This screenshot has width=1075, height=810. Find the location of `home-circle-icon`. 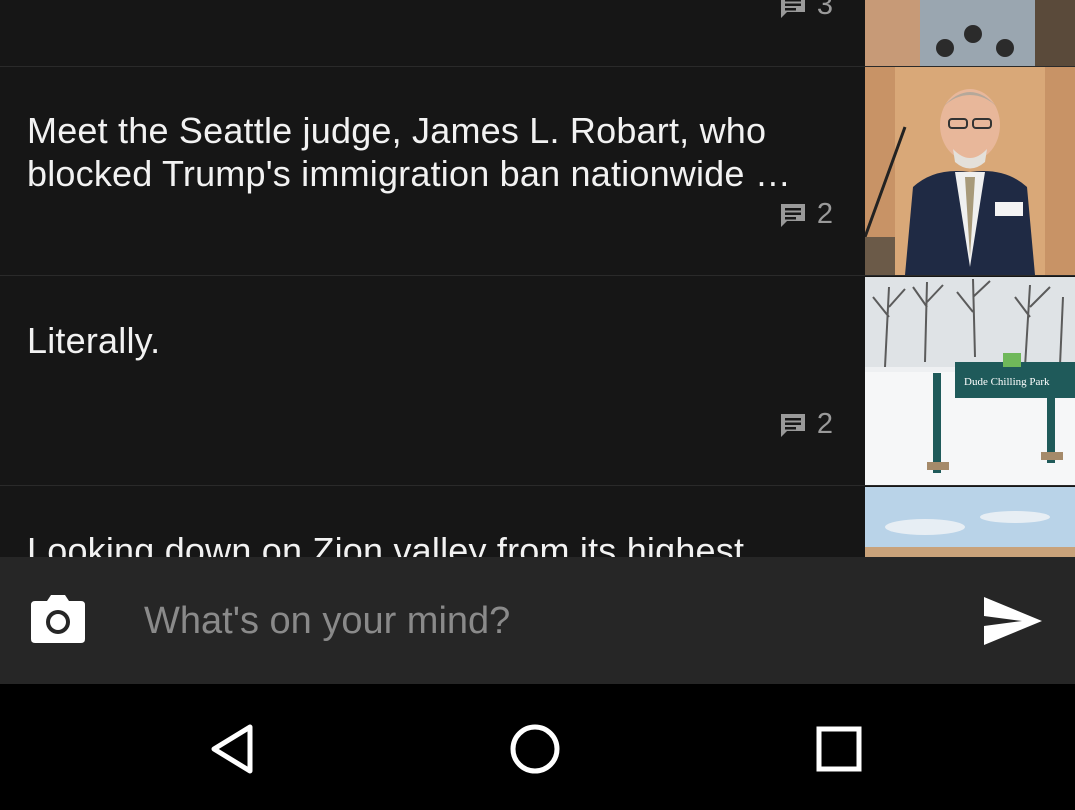

home-circle-icon is located at coordinates (535, 749).